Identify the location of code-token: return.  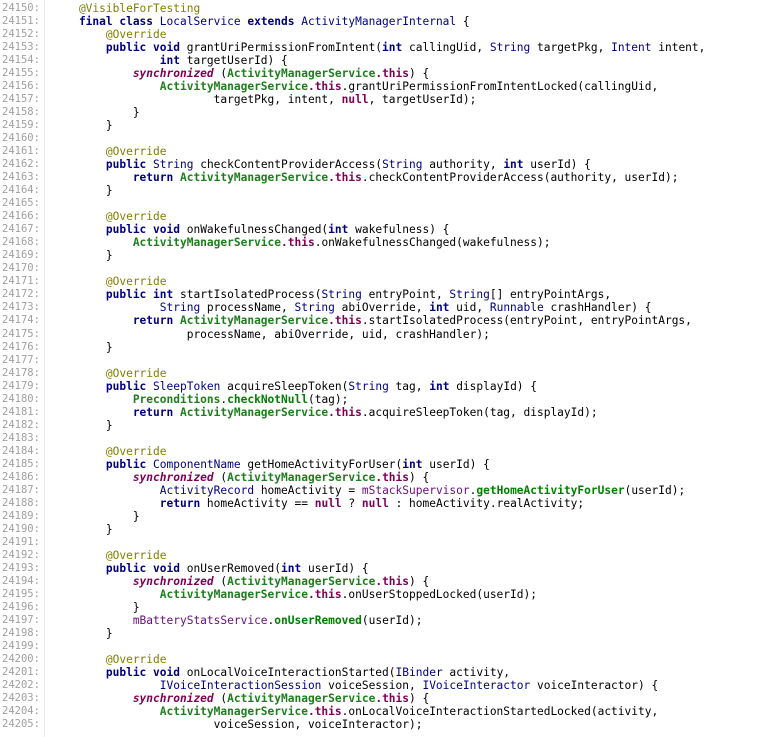
(116, 412).